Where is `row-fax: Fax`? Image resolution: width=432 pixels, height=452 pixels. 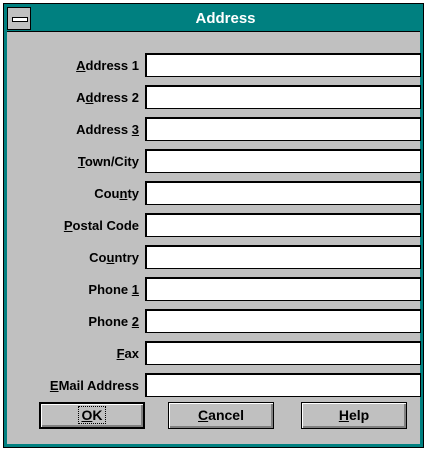 row-fax: Fax is located at coordinates (214, 354).